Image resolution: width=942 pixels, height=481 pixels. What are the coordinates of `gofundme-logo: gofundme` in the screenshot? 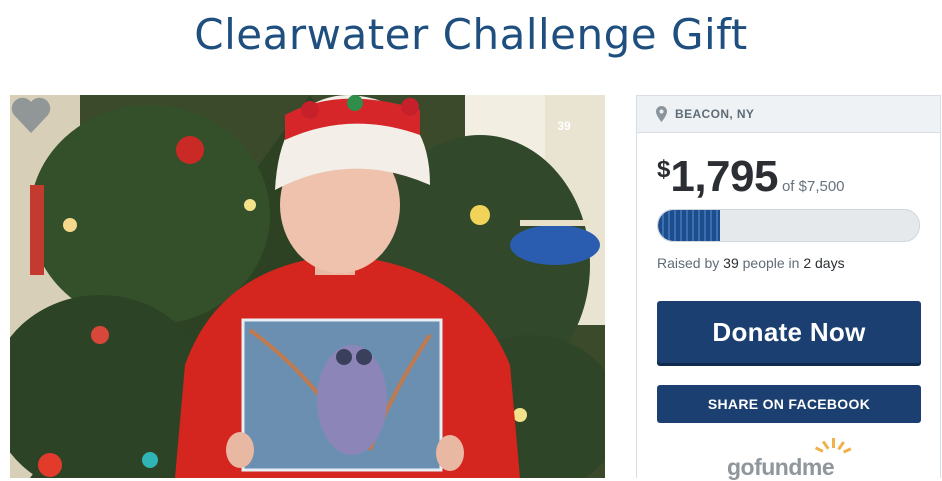 It's located at (792, 459).